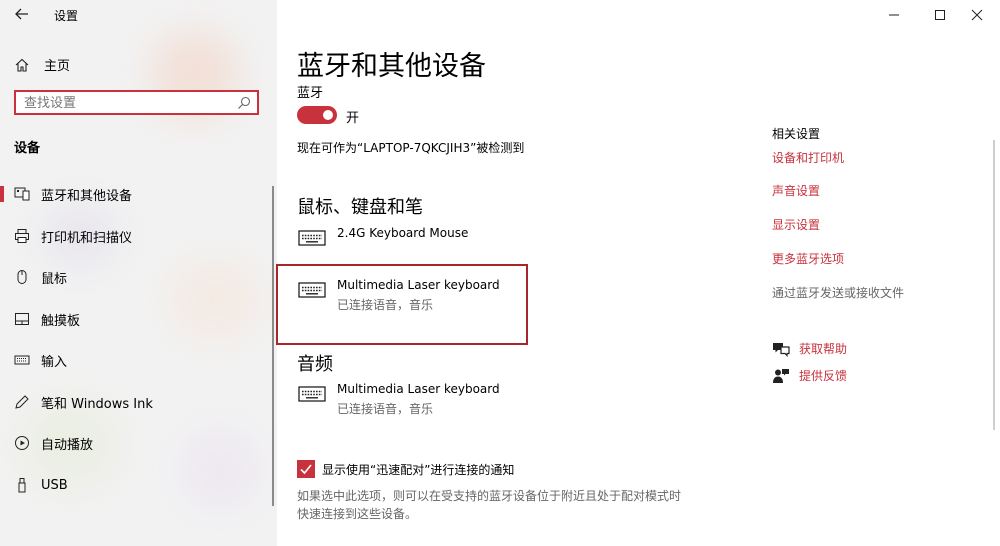 Image resolution: width=1000 pixels, height=546 pixels. What do you see at coordinates (357, 514) in the screenshot?
I see `help-line-2: 快速连接到这些设备。` at bounding box center [357, 514].